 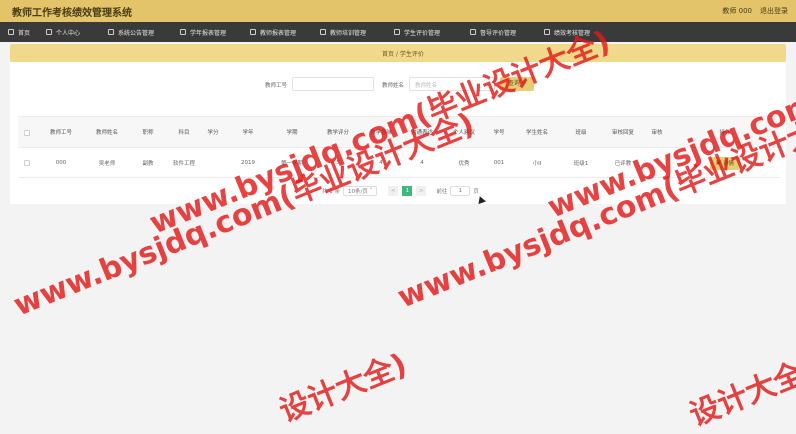 I want to click on nav-label: 学生评价管理, so click(x=422, y=33).